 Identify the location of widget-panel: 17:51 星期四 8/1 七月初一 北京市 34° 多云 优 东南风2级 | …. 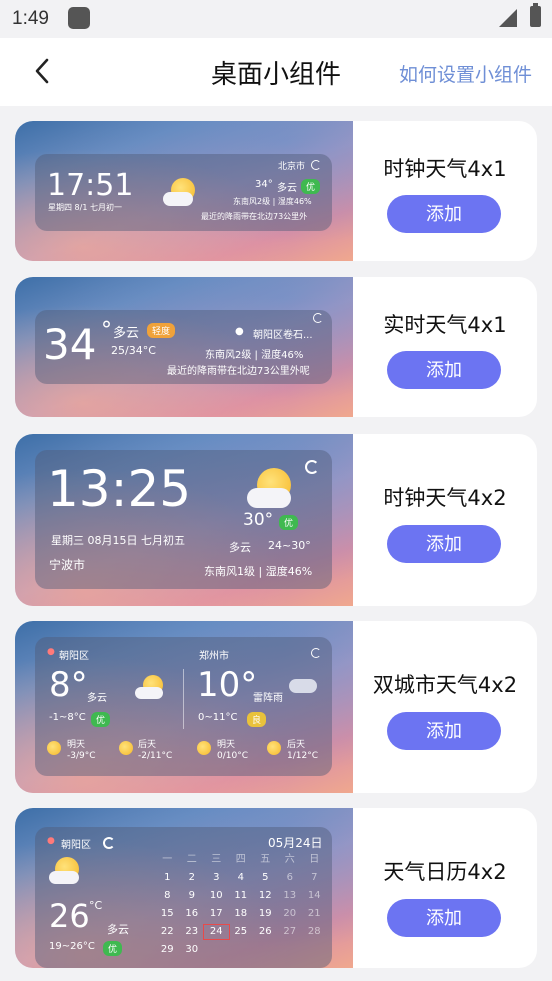
(183, 192).